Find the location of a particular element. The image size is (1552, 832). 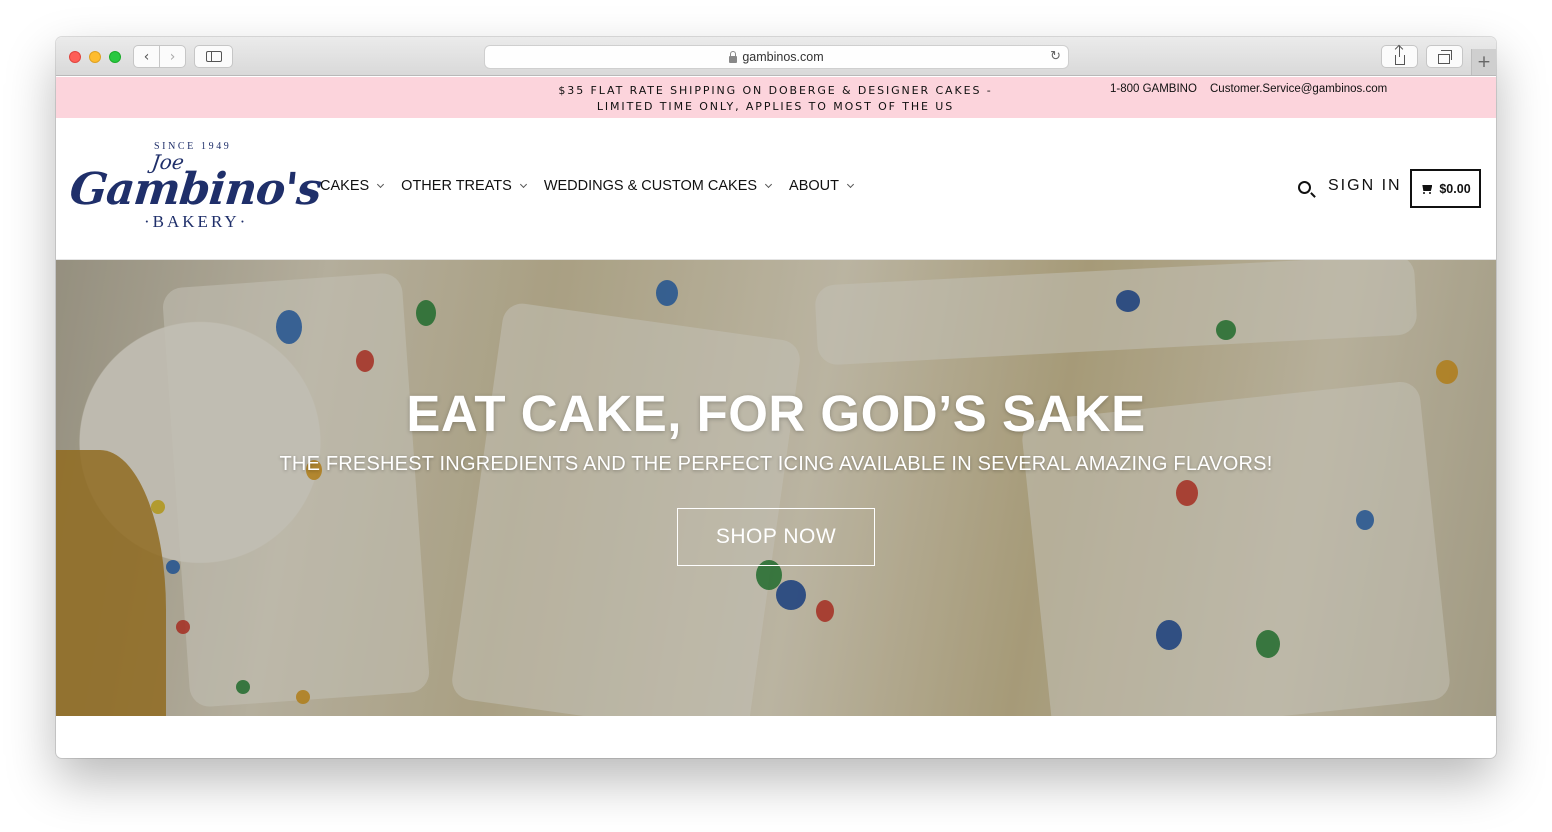

cart-icon is located at coordinates (1426, 189).